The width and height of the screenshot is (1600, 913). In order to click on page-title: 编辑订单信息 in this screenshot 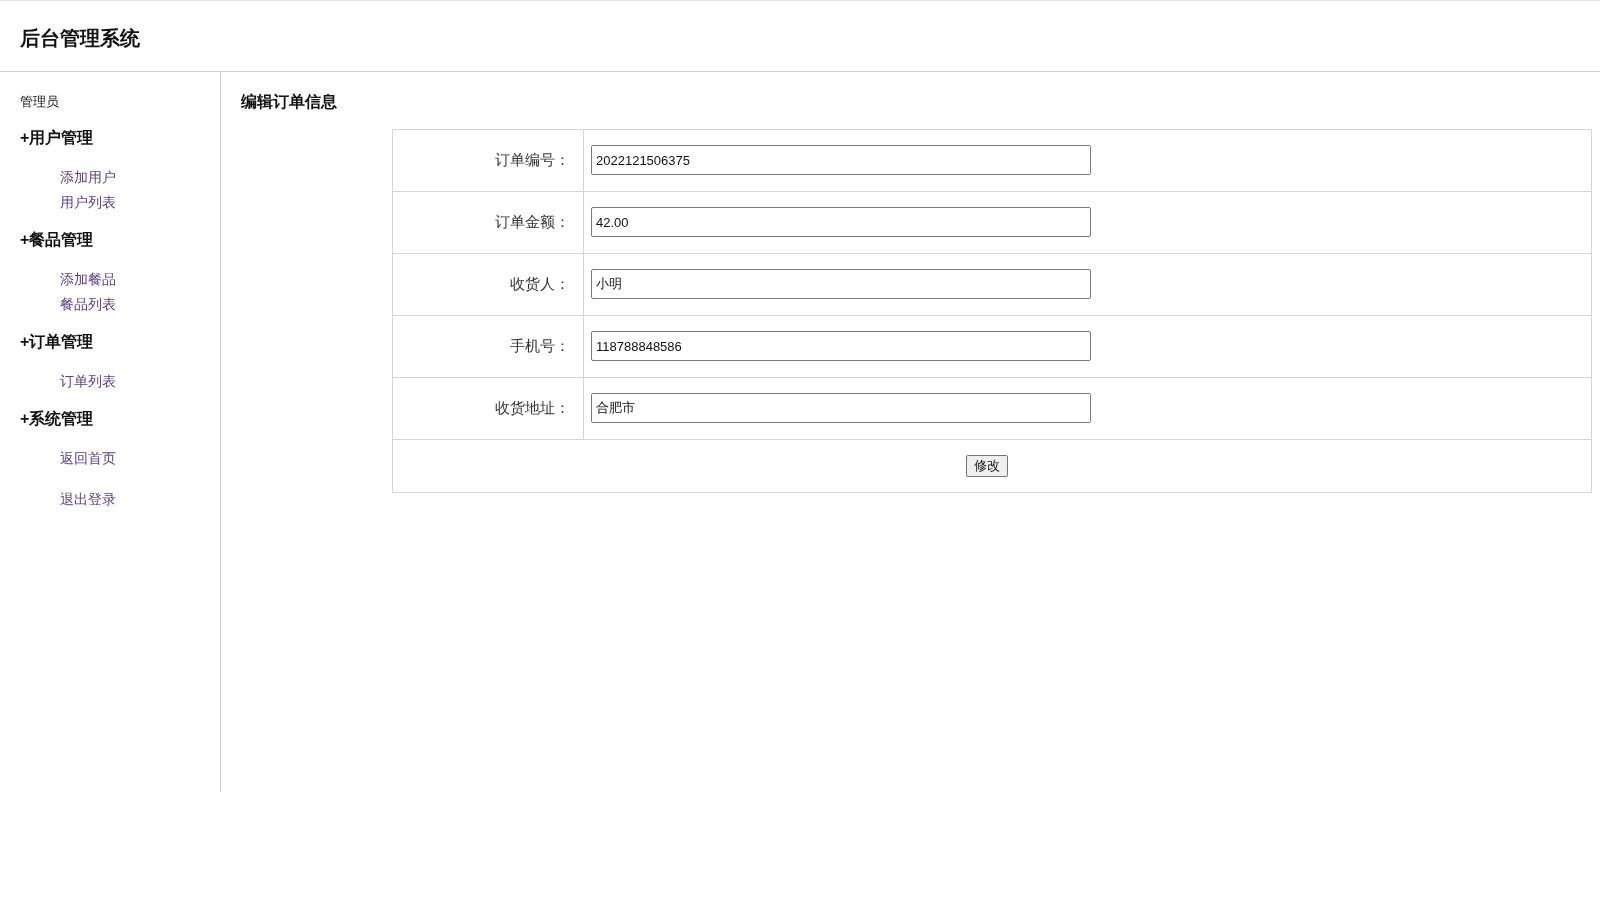, I will do `click(289, 102)`.